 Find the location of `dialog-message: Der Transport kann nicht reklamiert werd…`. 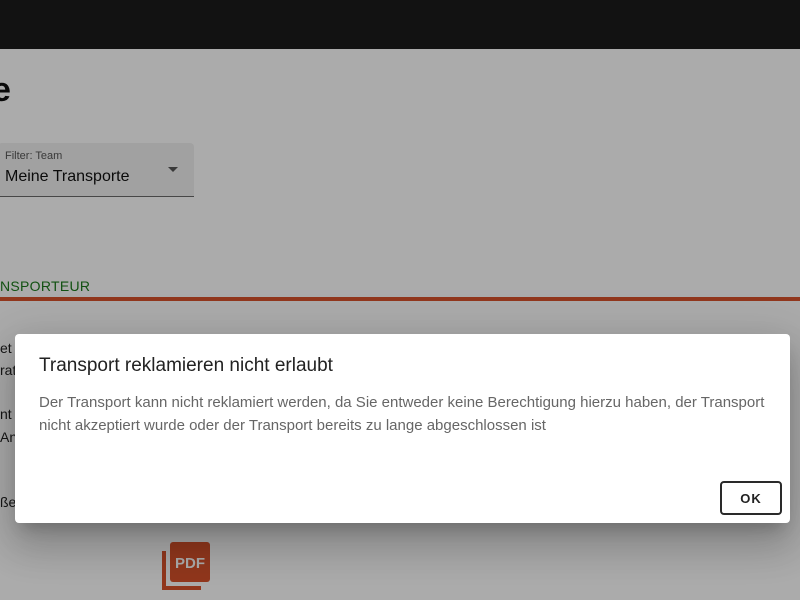

dialog-message: Der Transport kann nicht reklamiert werd… is located at coordinates (402, 414).